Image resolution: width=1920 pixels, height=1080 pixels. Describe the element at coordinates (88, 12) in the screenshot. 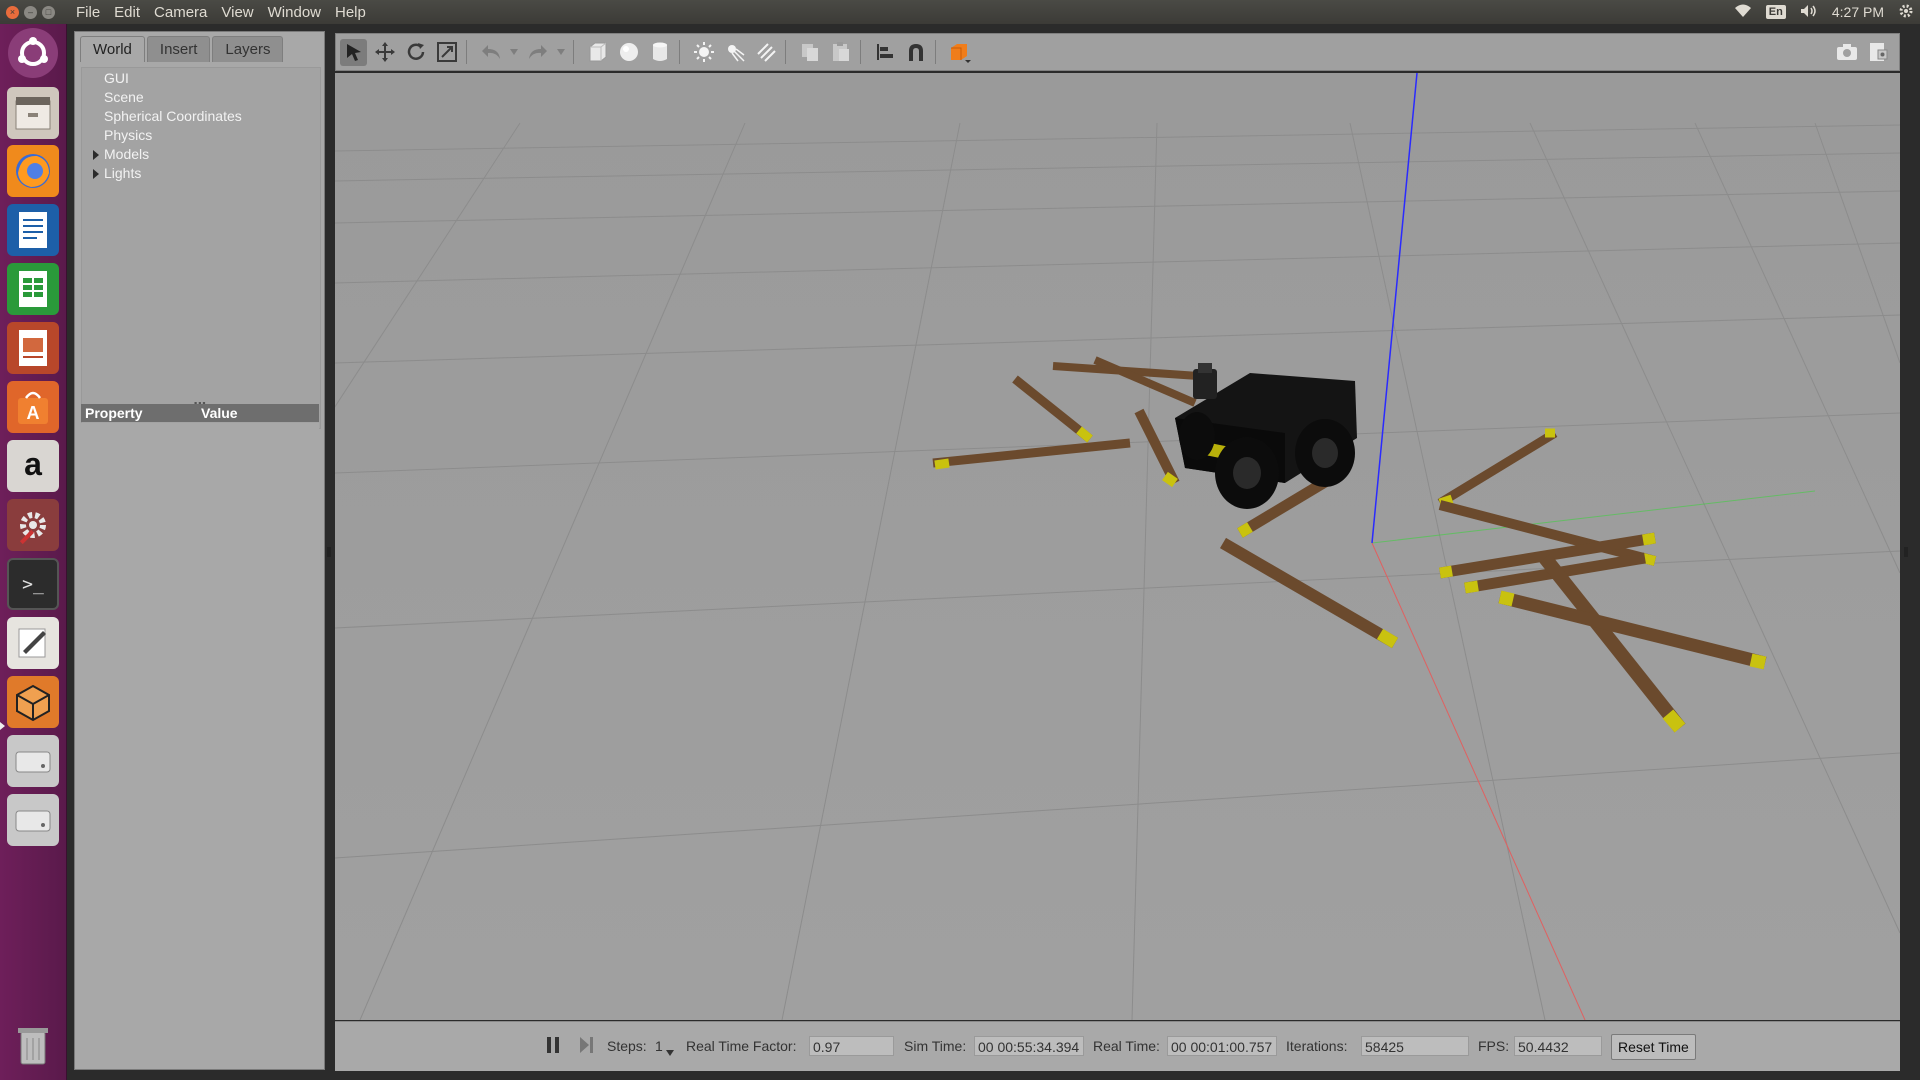

I see `menu-file: File` at that location.